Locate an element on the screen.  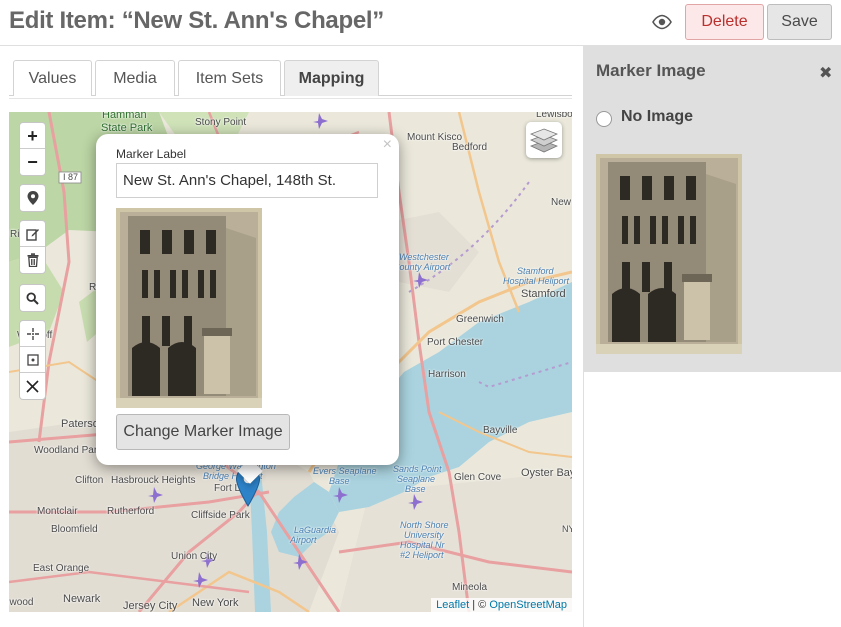
map-label: Lewisboro is located at coordinates (554, 116).